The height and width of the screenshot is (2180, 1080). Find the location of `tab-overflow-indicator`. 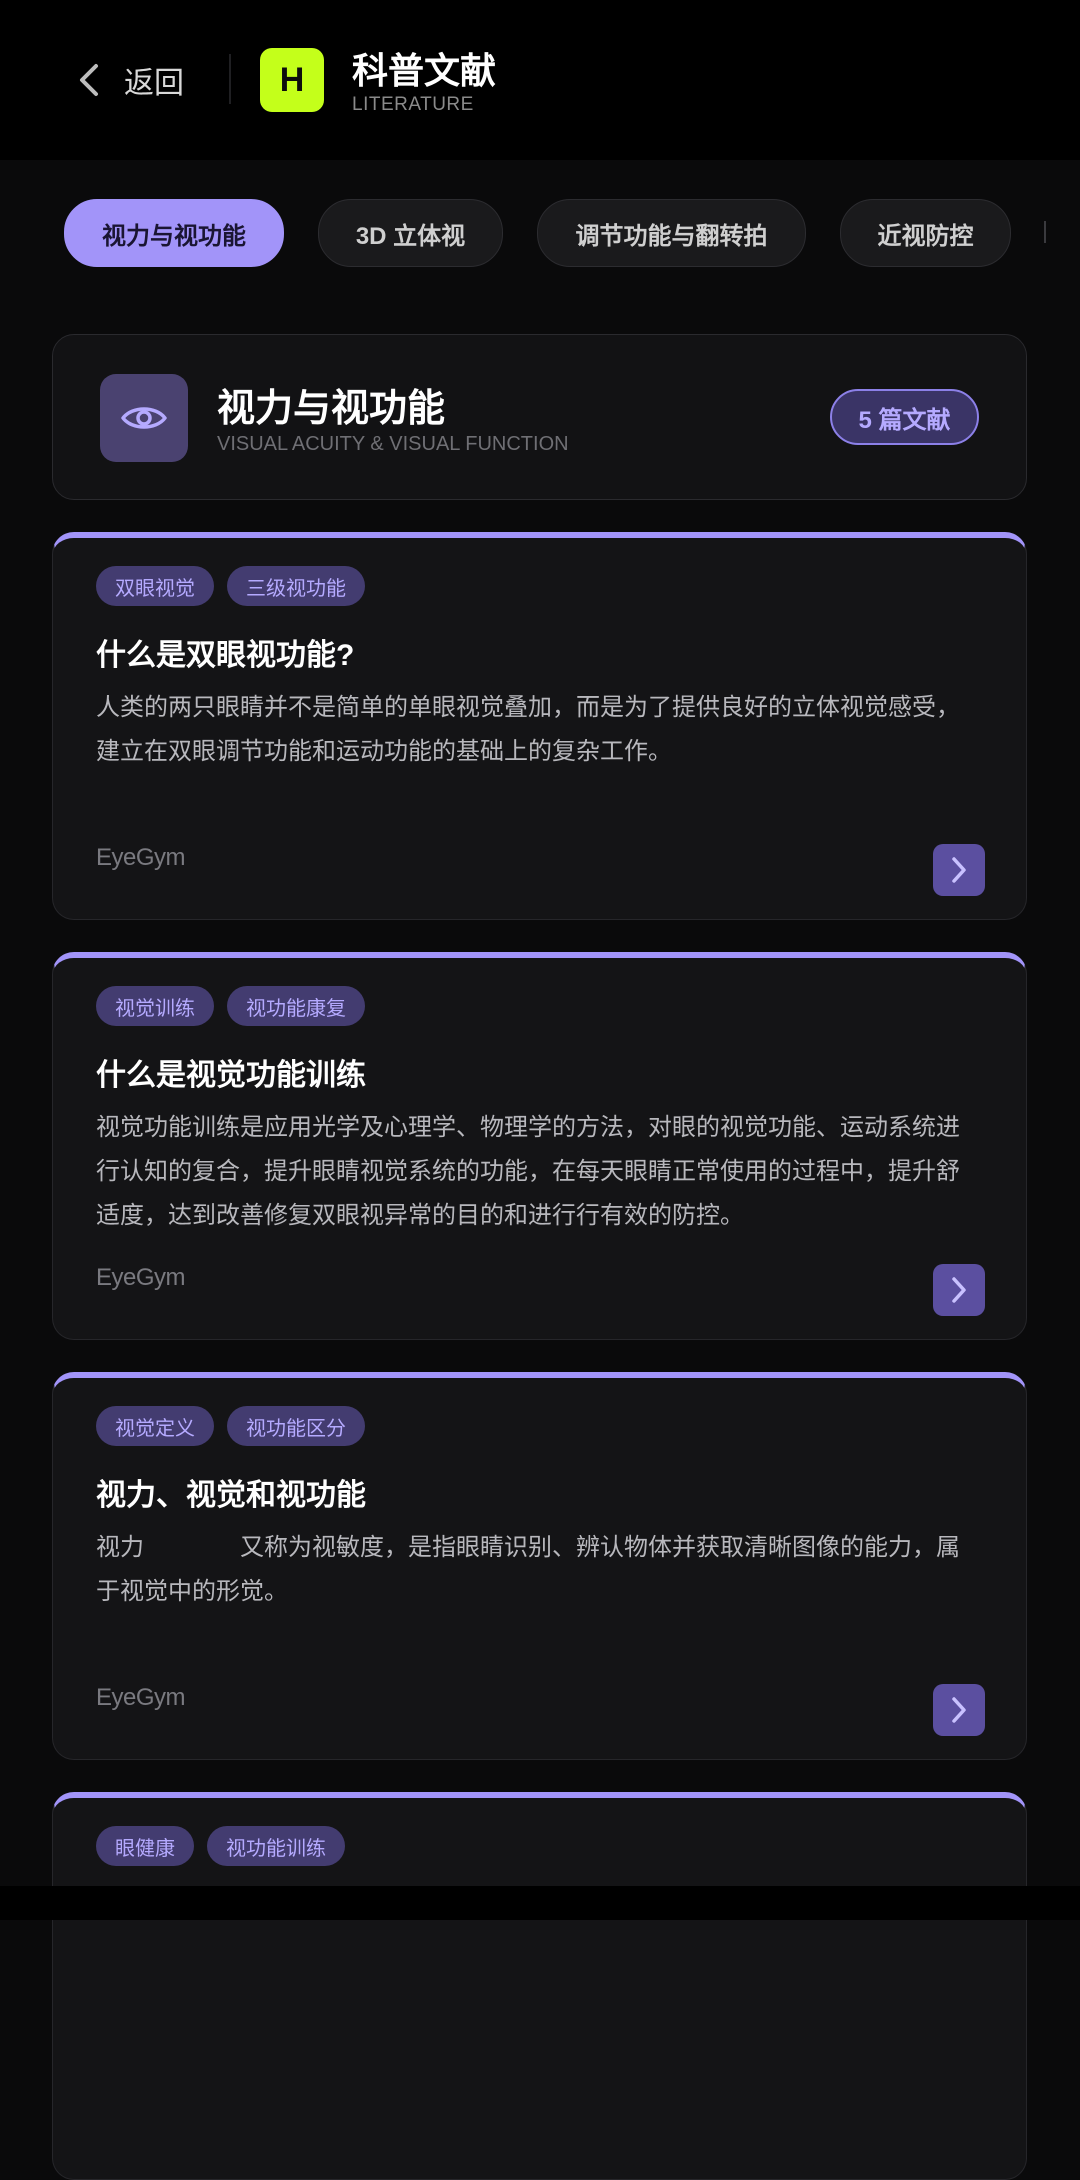

tab-overflow-indicator is located at coordinates (1045, 232).